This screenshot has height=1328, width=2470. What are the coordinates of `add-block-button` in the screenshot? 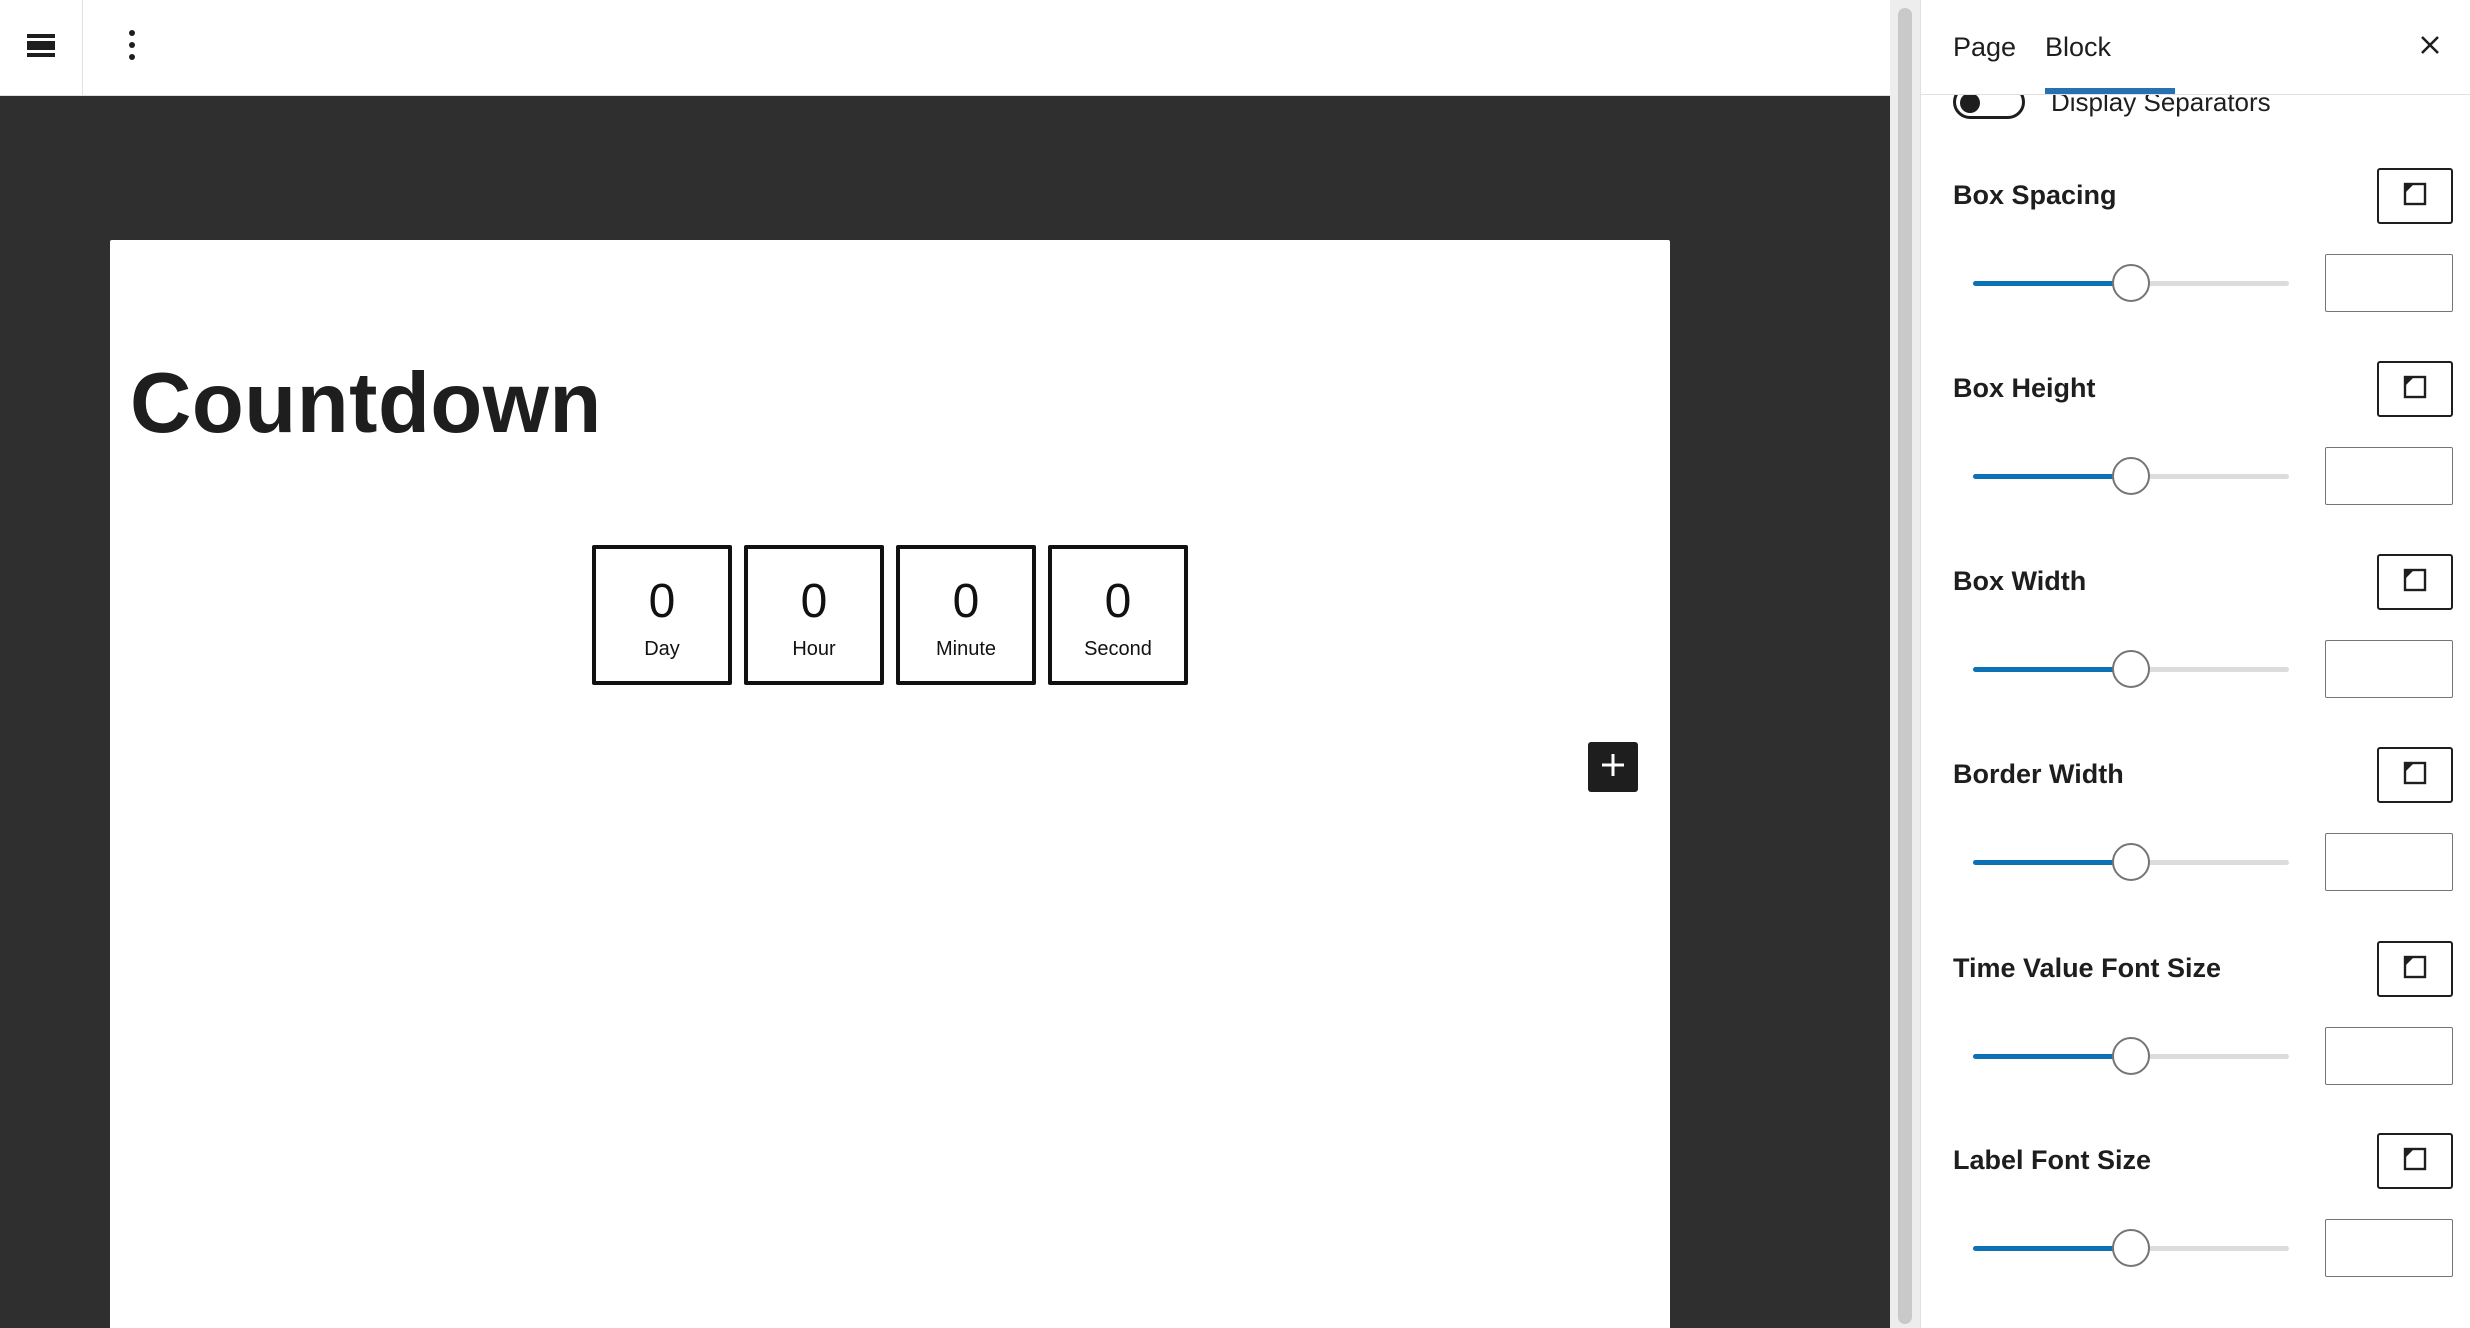 It's located at (1613, 767).